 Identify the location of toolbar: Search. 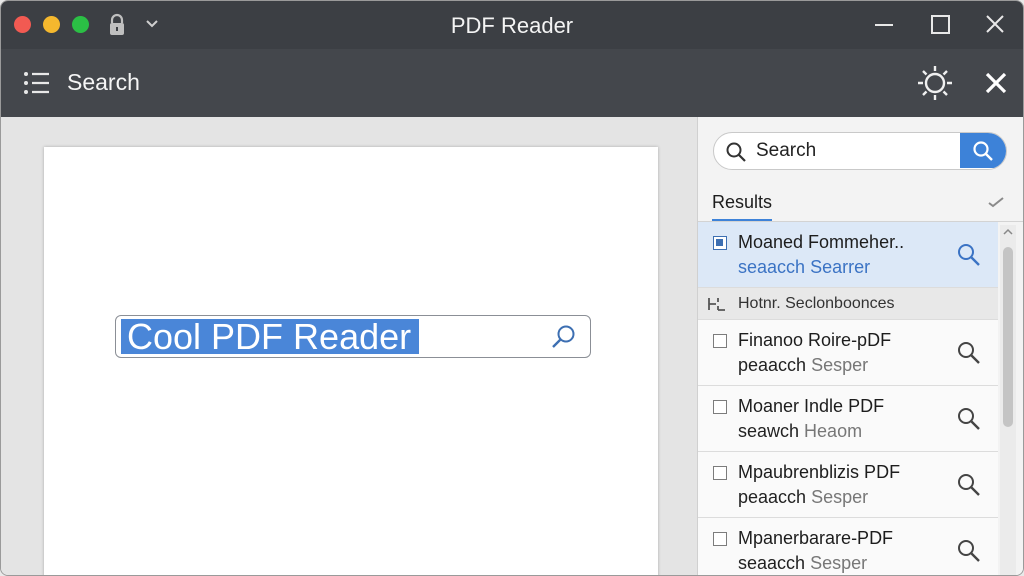
(512, 83).